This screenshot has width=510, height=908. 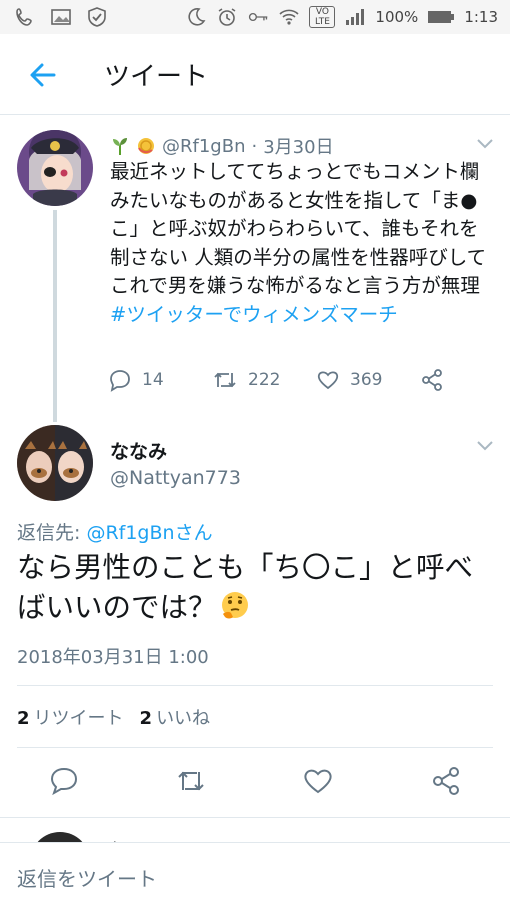 What do you see at coordinates (97, 17) in the screenshot?
I see `shield-check-icon` at bounding box center [97, 17].